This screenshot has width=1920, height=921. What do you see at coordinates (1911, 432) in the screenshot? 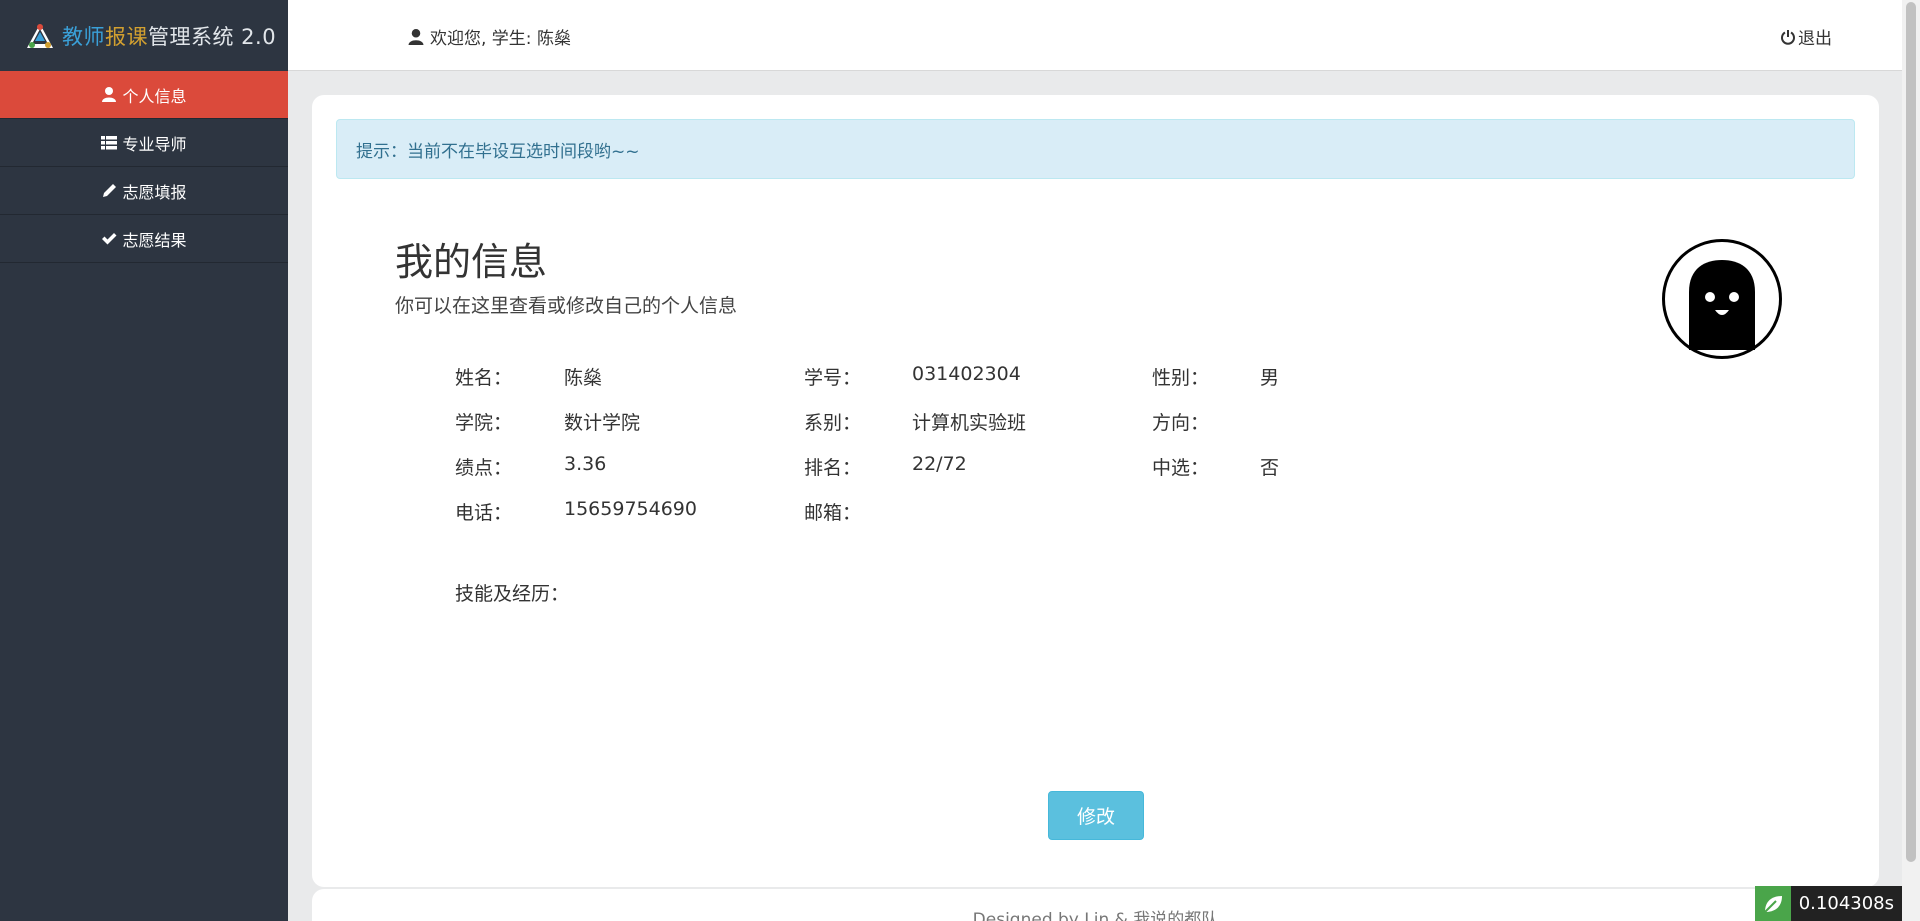
I see `scrollbar-thumb` at bounding box center [1911, 432].